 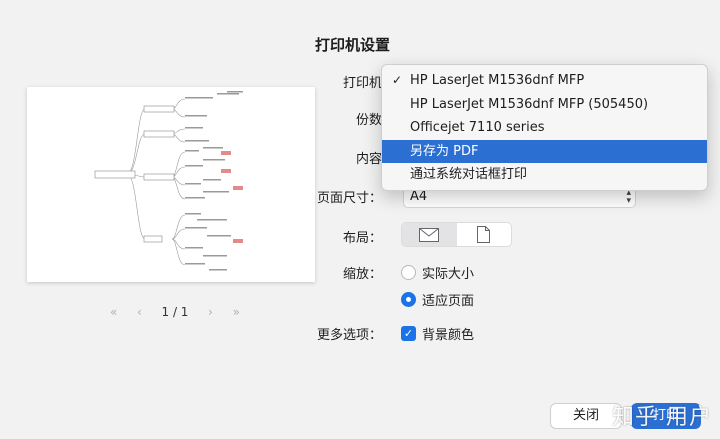 I want to click on background-colors-checkbox: ✓, so click(x=408, y=333).